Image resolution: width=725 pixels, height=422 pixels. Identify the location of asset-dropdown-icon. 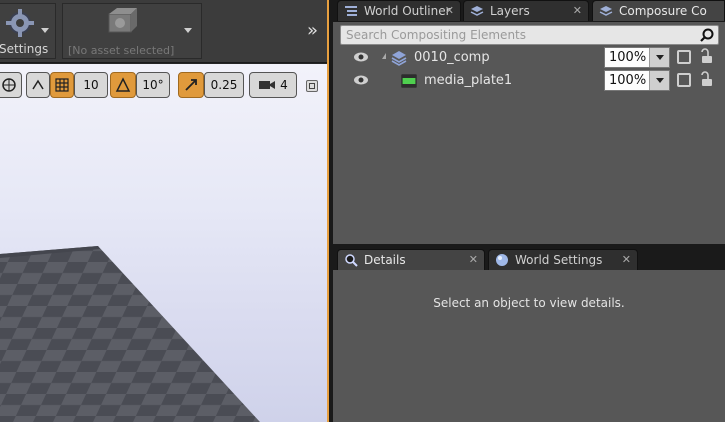
(188, 30).